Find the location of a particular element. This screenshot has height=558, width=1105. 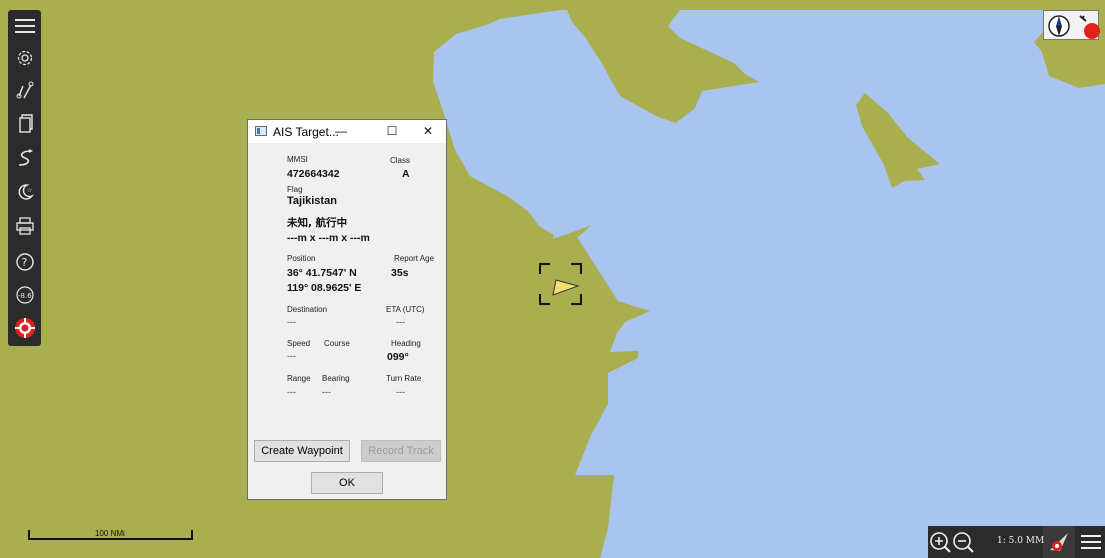

latitude-value: 36° 41.7547' N is located at coordinates (322, 273).